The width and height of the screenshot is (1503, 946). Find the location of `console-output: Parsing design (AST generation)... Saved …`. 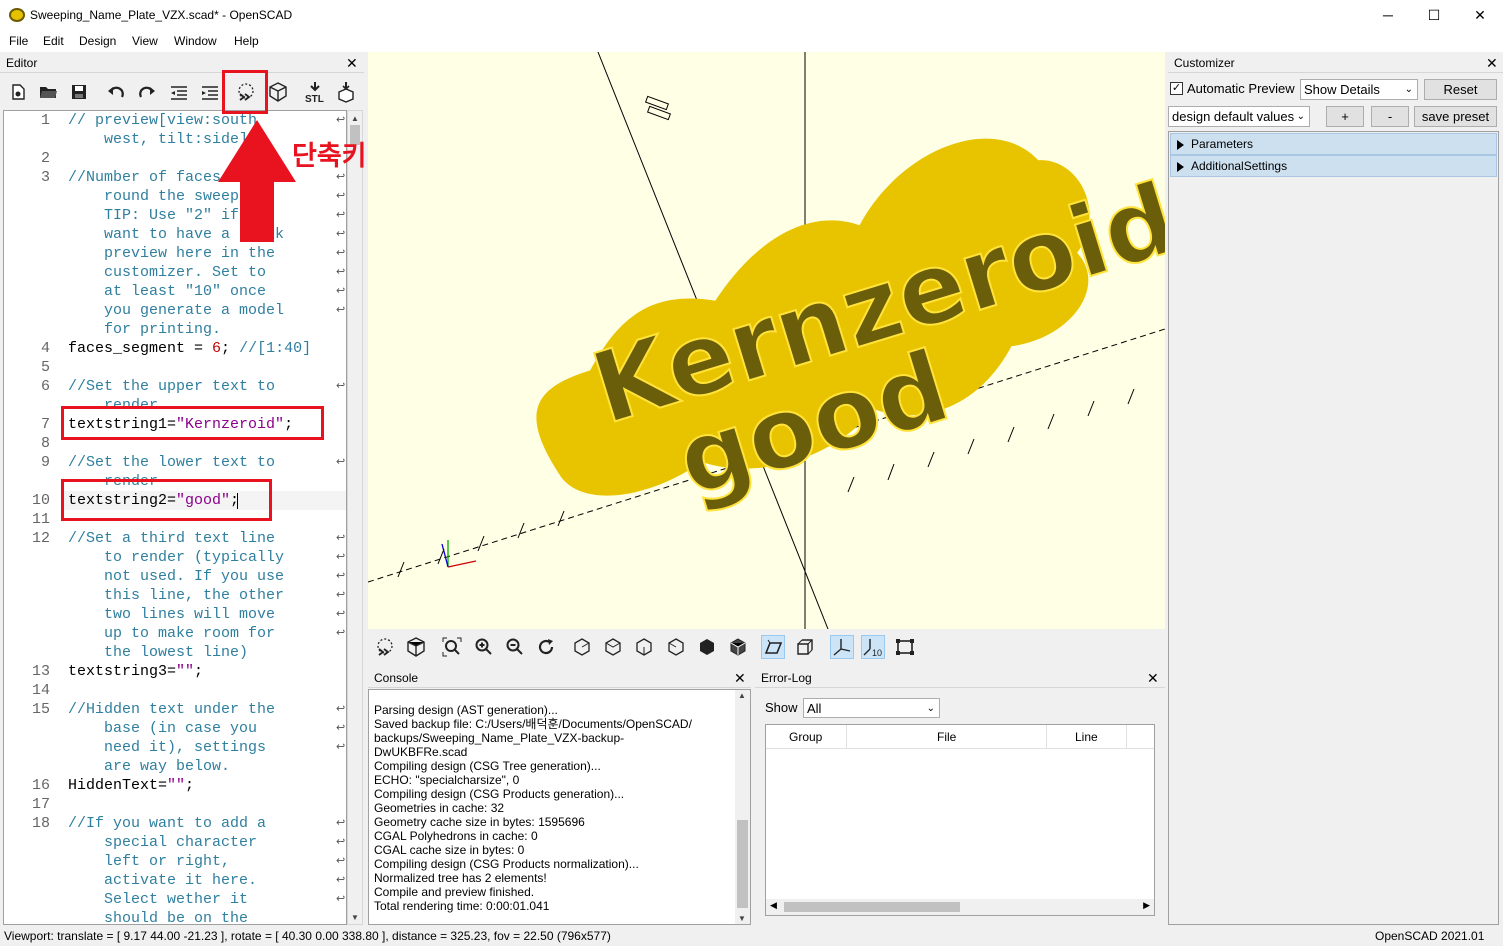

console-output: Parsing design (AST generation)... Saved … is located at coordinates (559, 807).